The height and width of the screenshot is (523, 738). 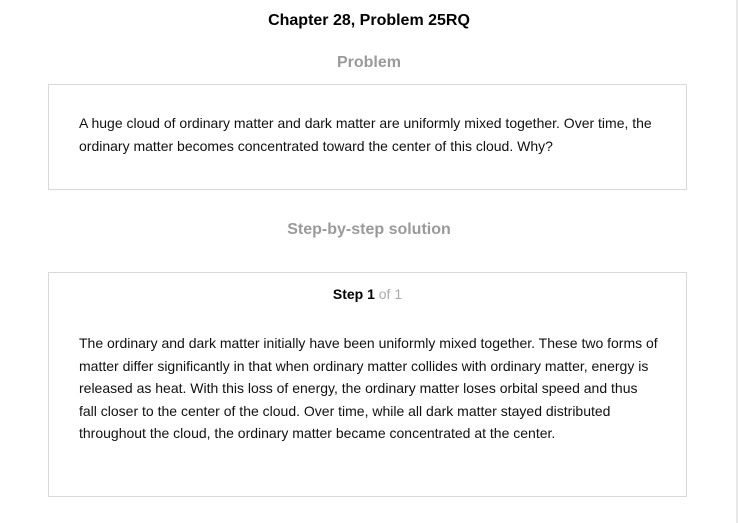 I want to click on step-of-count: of 1, so click(x=390, y=294).